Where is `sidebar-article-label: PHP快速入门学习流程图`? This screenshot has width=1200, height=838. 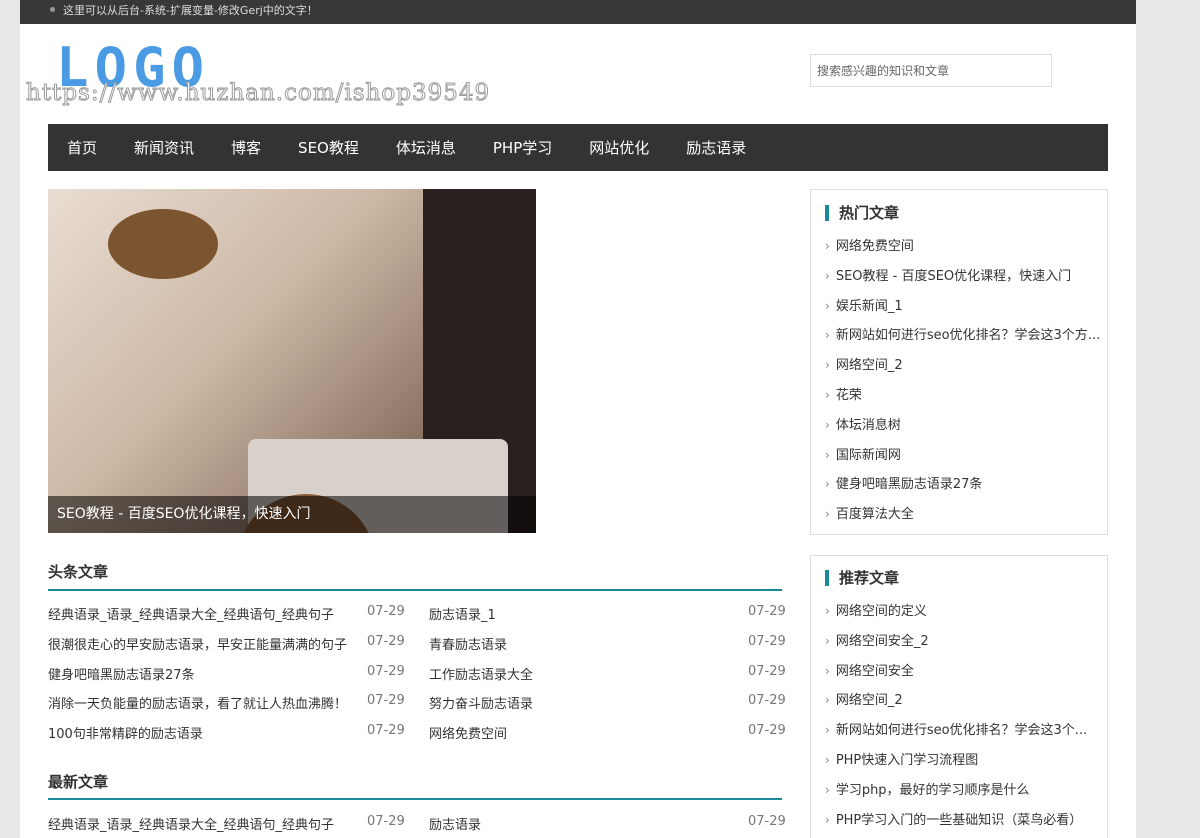
sidebar-article-label: PHP快速入门学习流程图 is located at coordinates (907, 760).